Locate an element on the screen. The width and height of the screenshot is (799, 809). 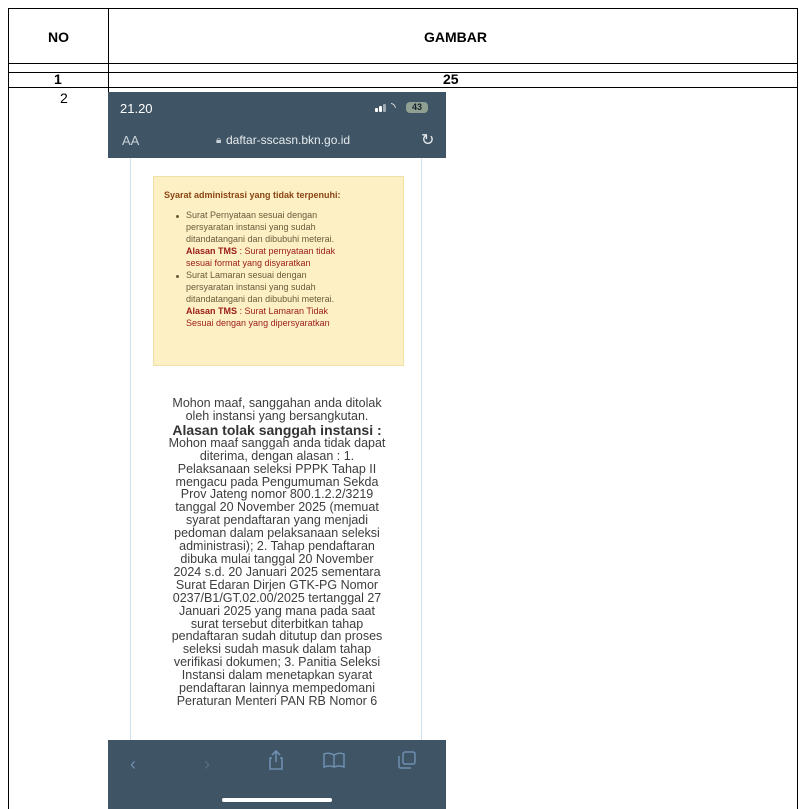
lock-icon: 🔒︎ is located at coordinates (219, 140).